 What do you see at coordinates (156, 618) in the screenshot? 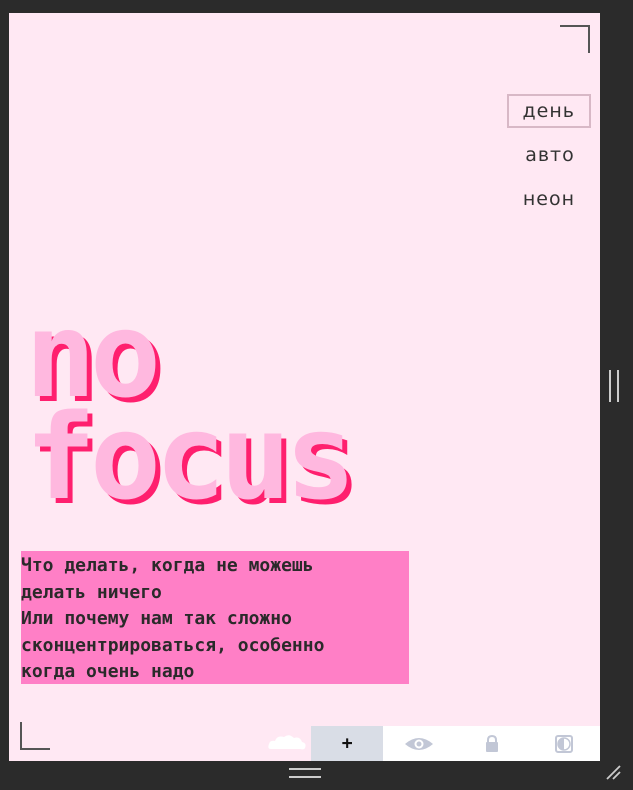
I see `subtitle-line: Или почему нам так сложно` at bounding box center [156, 618].